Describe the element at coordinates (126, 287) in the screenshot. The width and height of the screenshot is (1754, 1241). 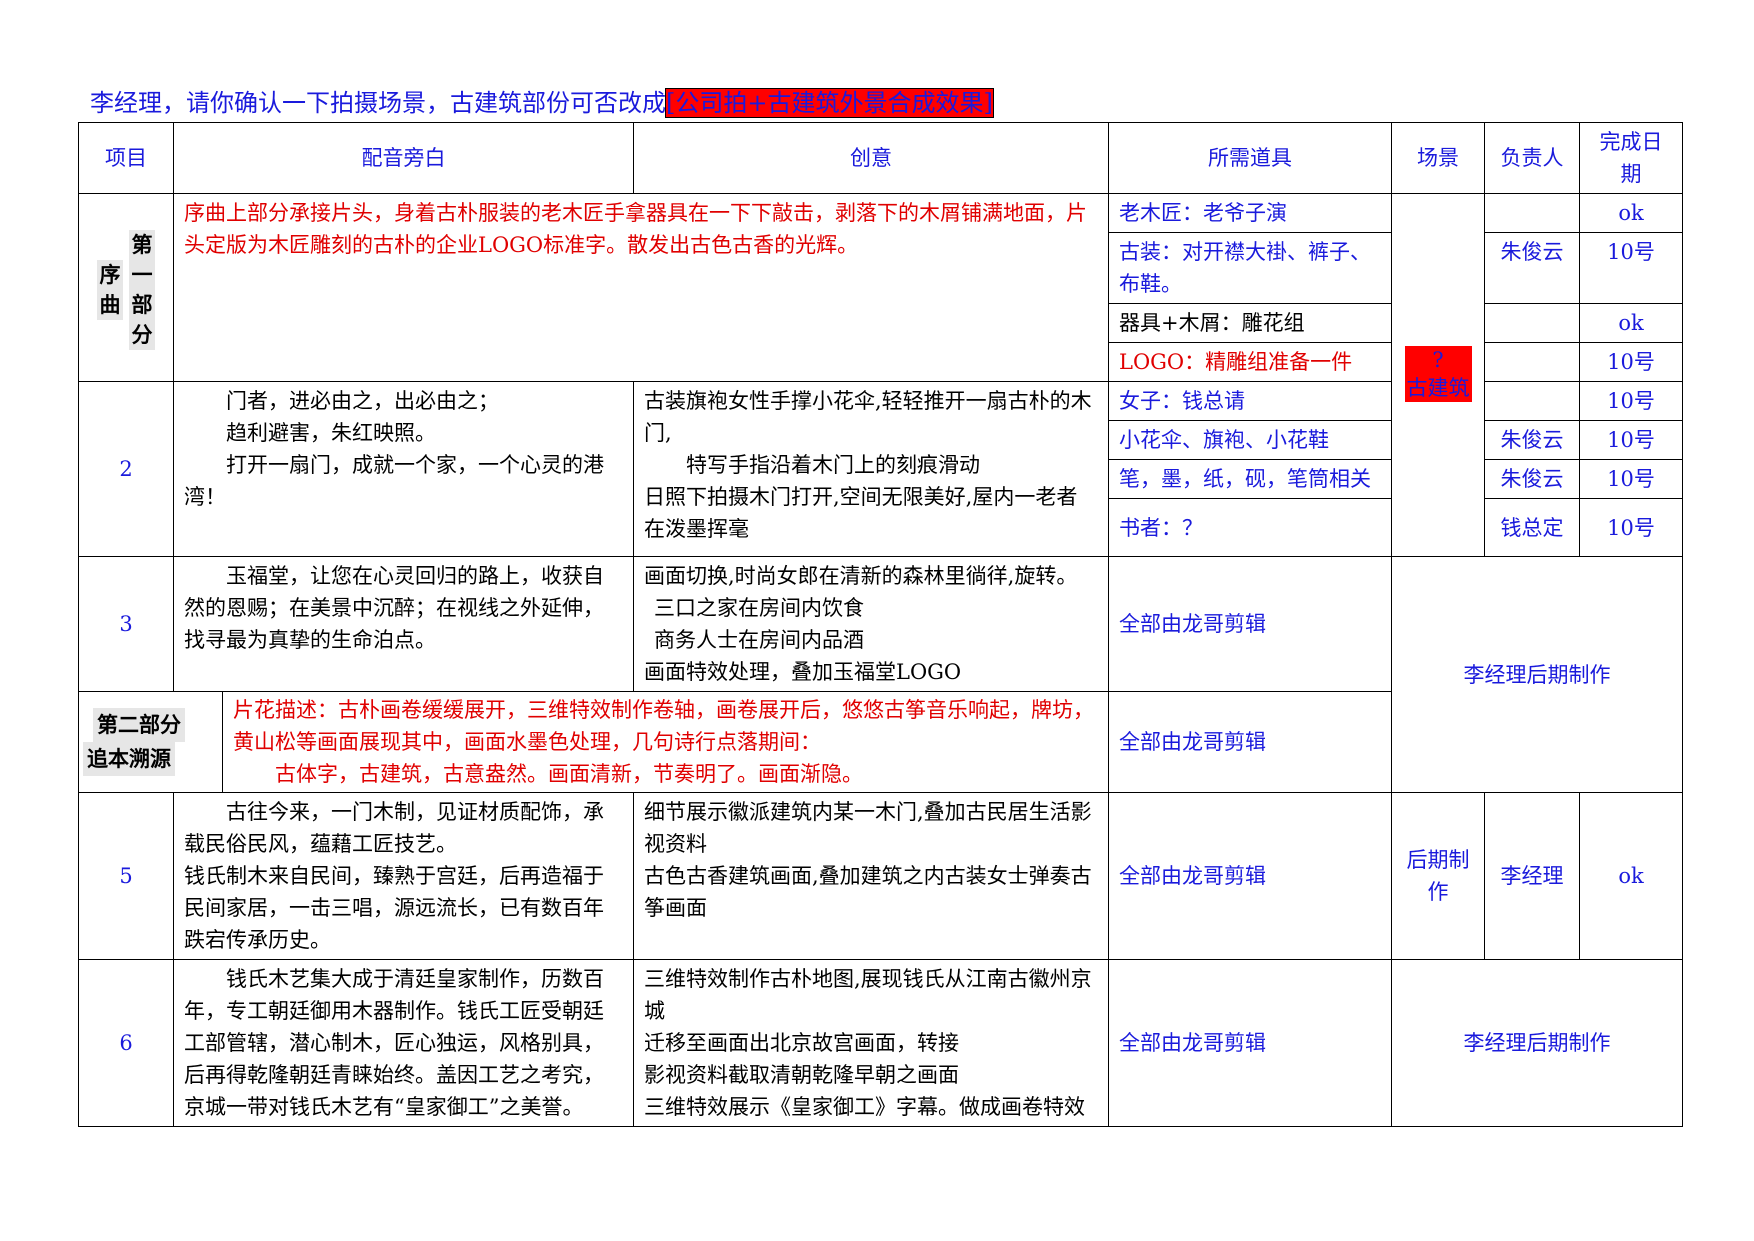
I see `prelude-label: 序曲 第一部分` at that location.